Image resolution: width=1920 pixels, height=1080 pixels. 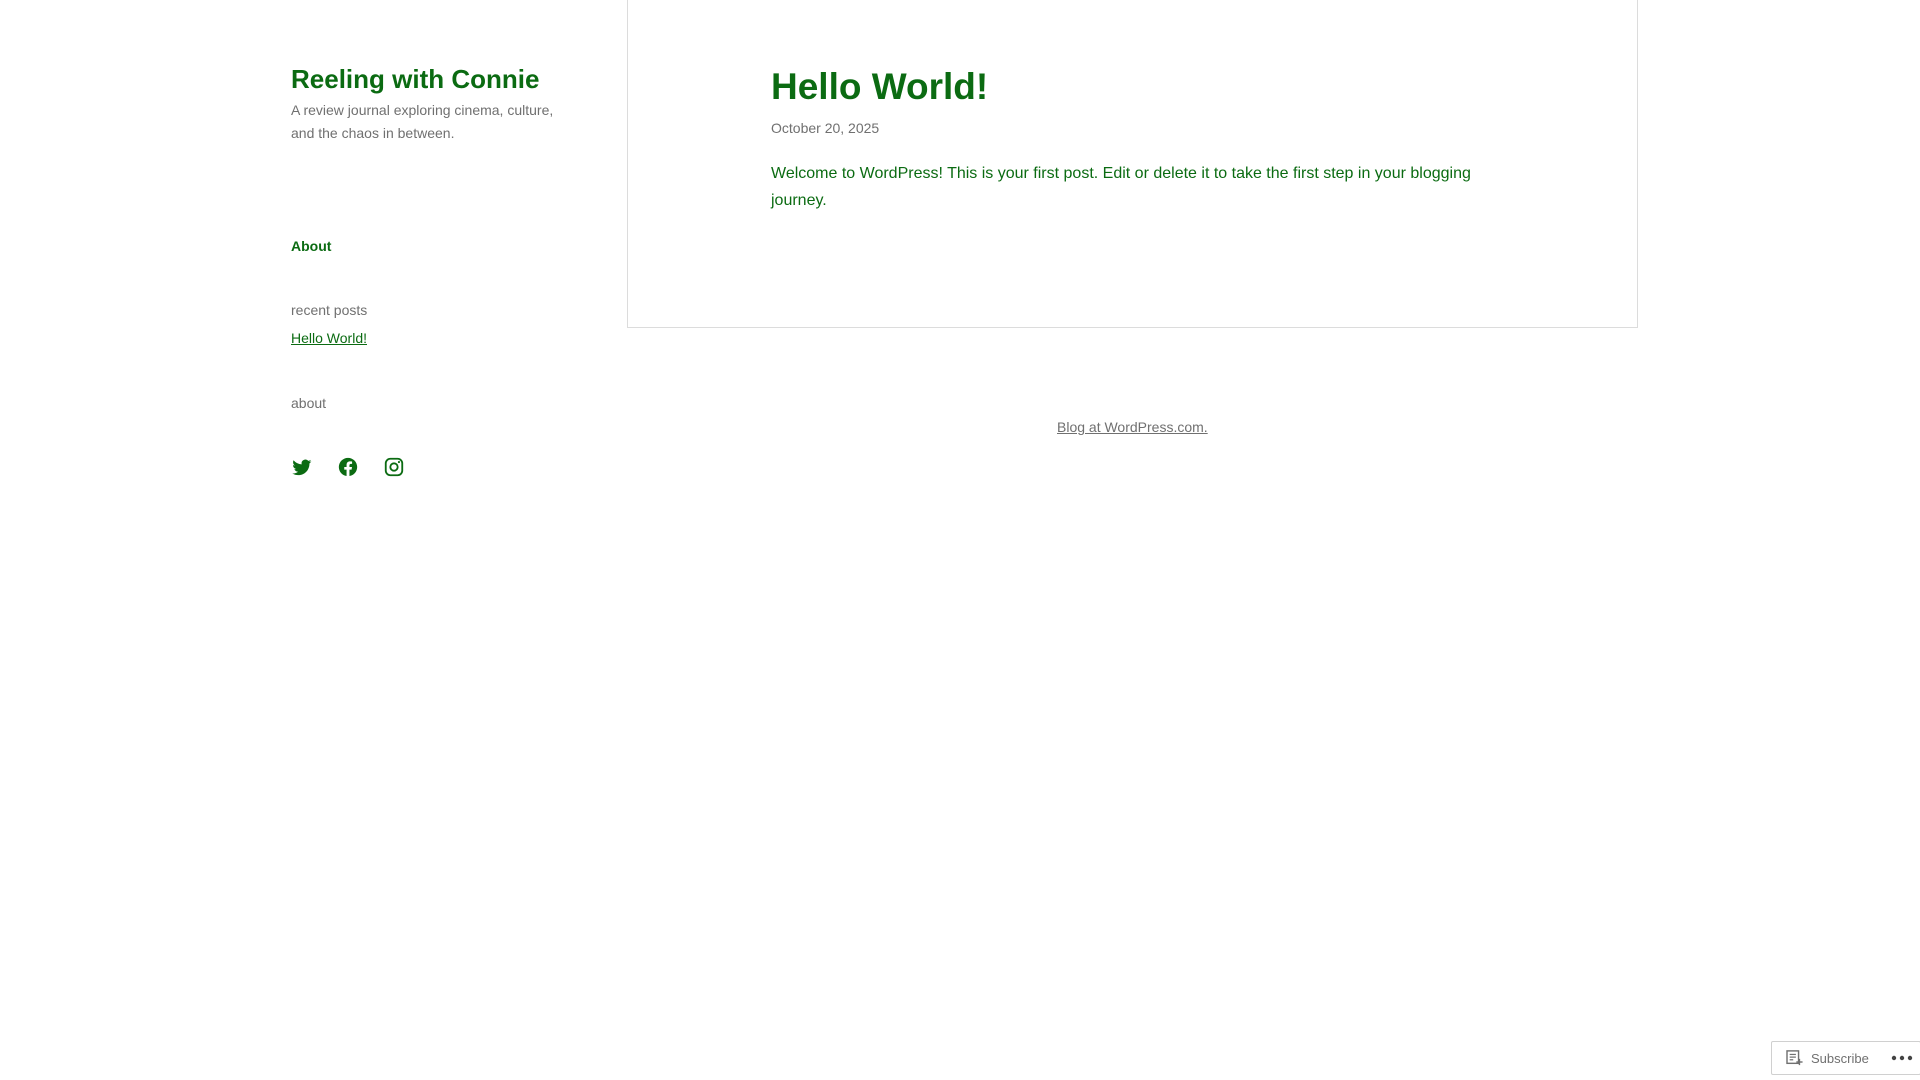 I want to click on more-options-icon, so click(x=1902, y=1058).